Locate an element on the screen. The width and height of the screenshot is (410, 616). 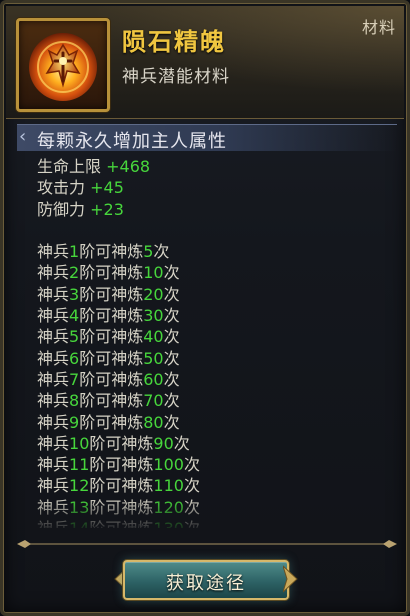
refine-row: 神兵10阶可神炼90次 is located at coordinates (113, 443).